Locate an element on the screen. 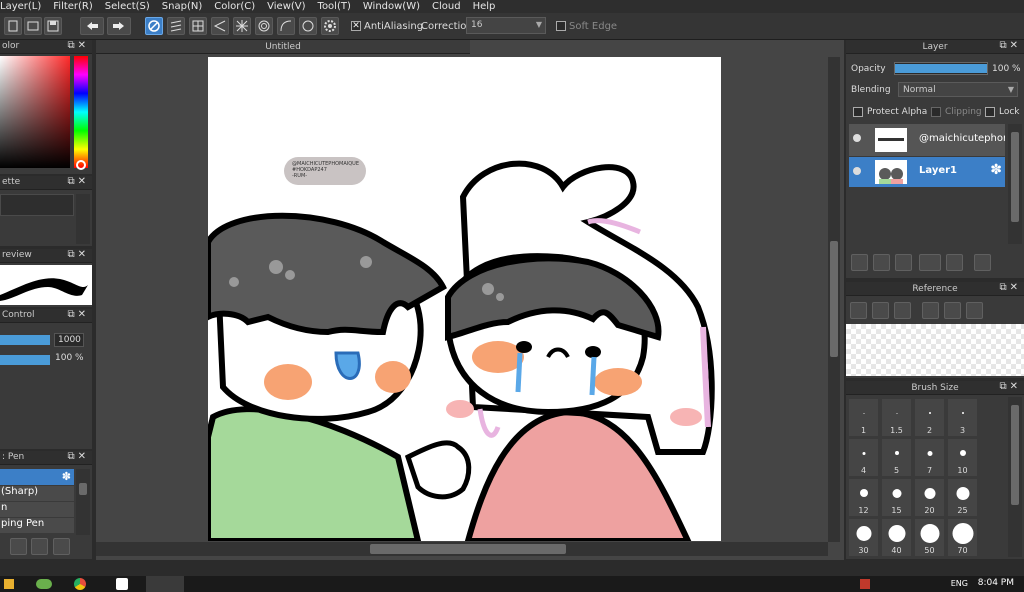  layer-row-selected: Layer1 ✽ is located at coordinates (927, 172).